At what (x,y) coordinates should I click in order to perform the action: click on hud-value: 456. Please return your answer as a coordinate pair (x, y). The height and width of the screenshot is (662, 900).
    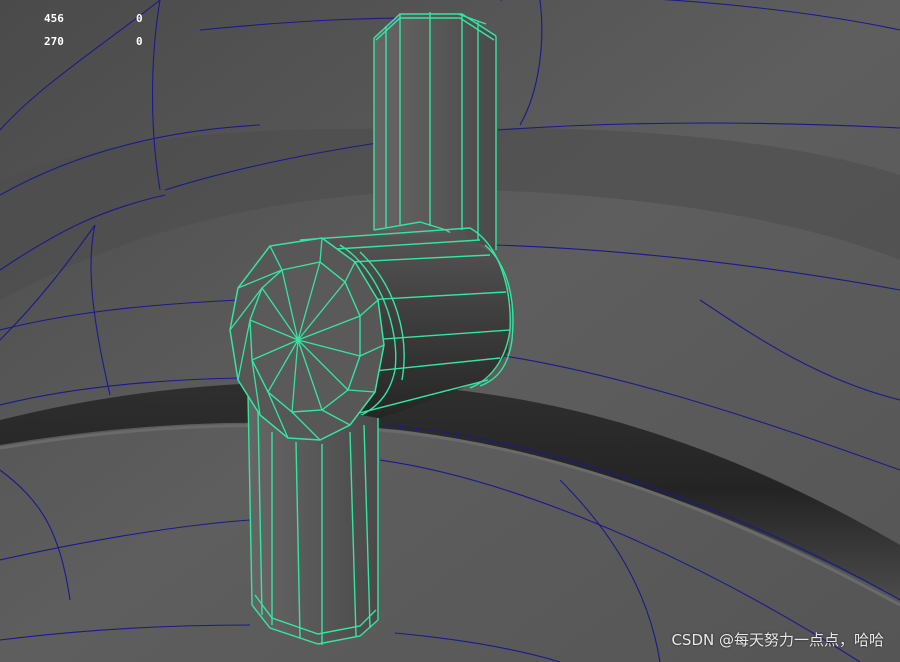
    Looking at the image, I should click on (54, 18).